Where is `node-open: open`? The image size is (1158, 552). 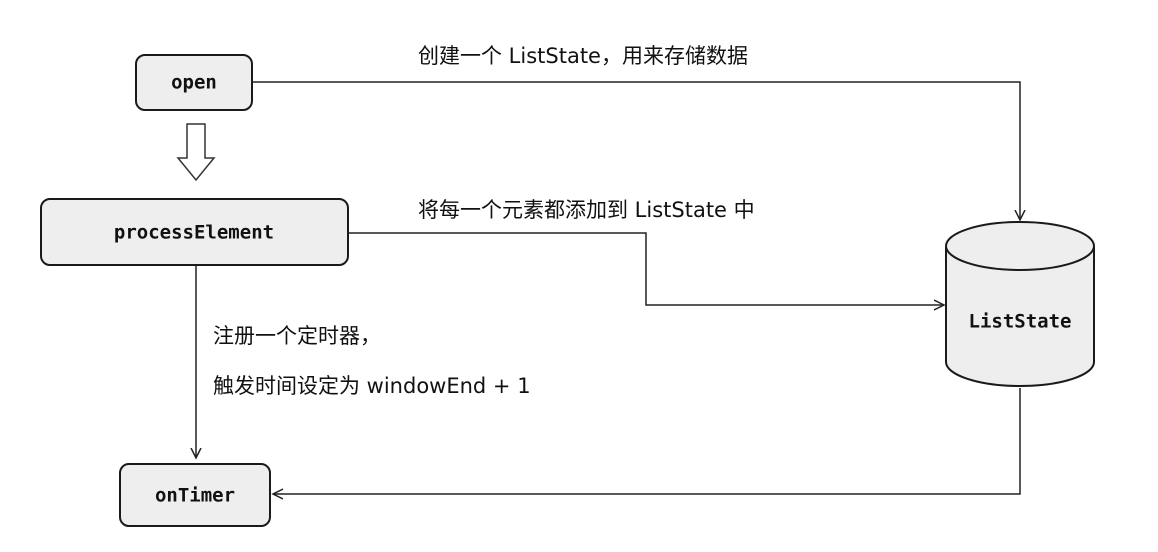 node-open: open is located at coordinates (194, 82).